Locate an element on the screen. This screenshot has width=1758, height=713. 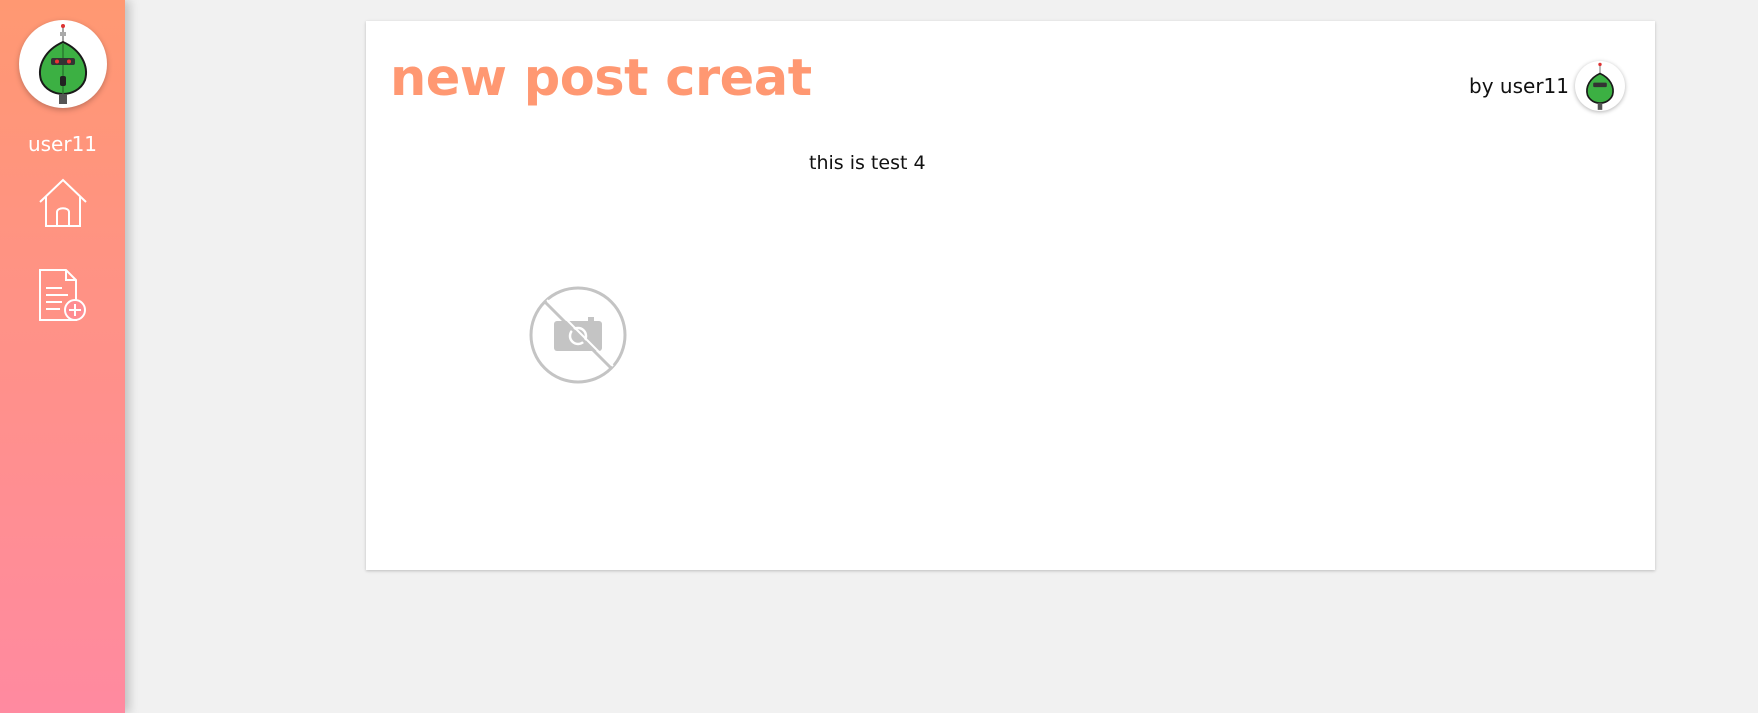
nav-home-button is located at coordinates (63, 203).